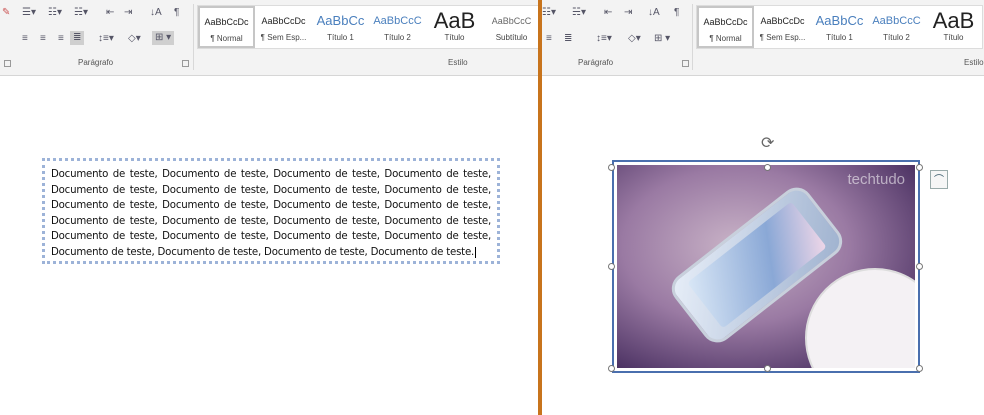 This screenshot has height=415, width=984. I want to click on watermark: techtudo, so click(876, 179).